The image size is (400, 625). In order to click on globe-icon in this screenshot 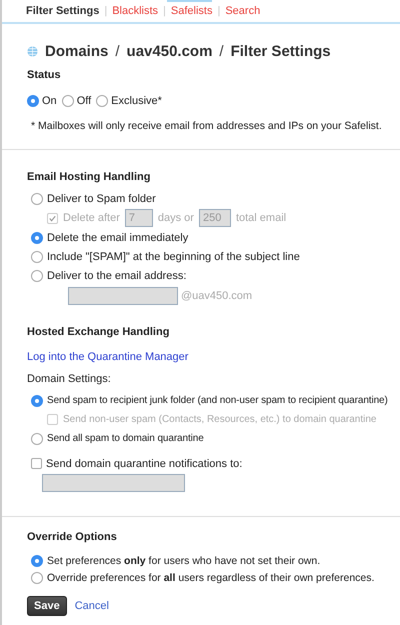, I will do `click(32, 51)`.